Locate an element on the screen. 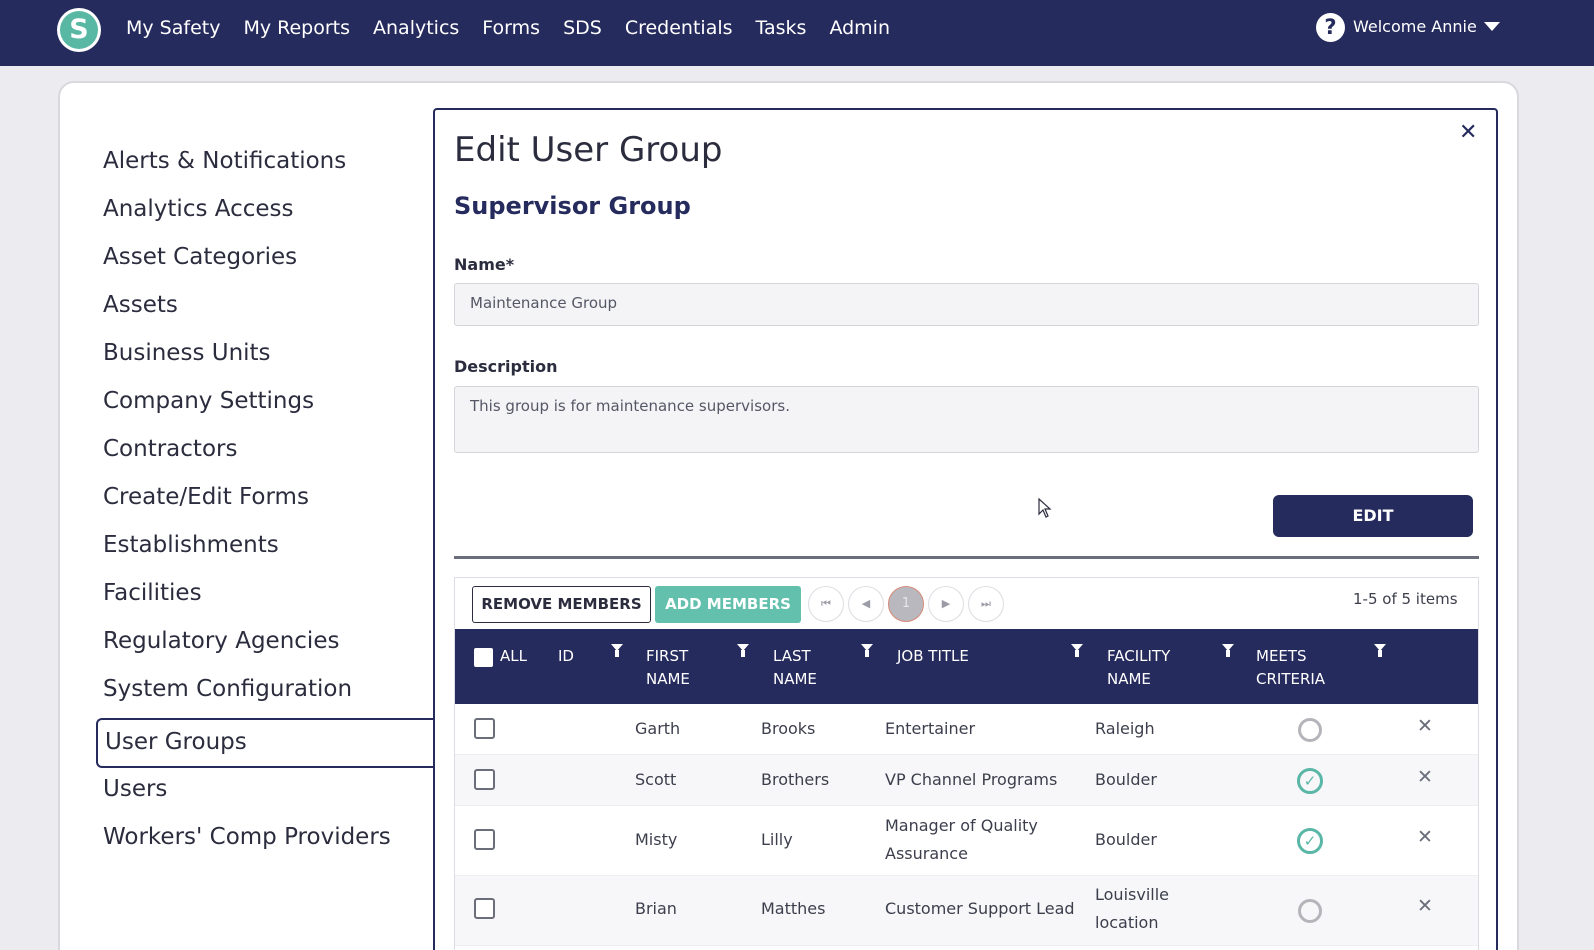 The image size is (1594, 950). header-first-name-line1: FIRST is located at coordinates (667, 656).